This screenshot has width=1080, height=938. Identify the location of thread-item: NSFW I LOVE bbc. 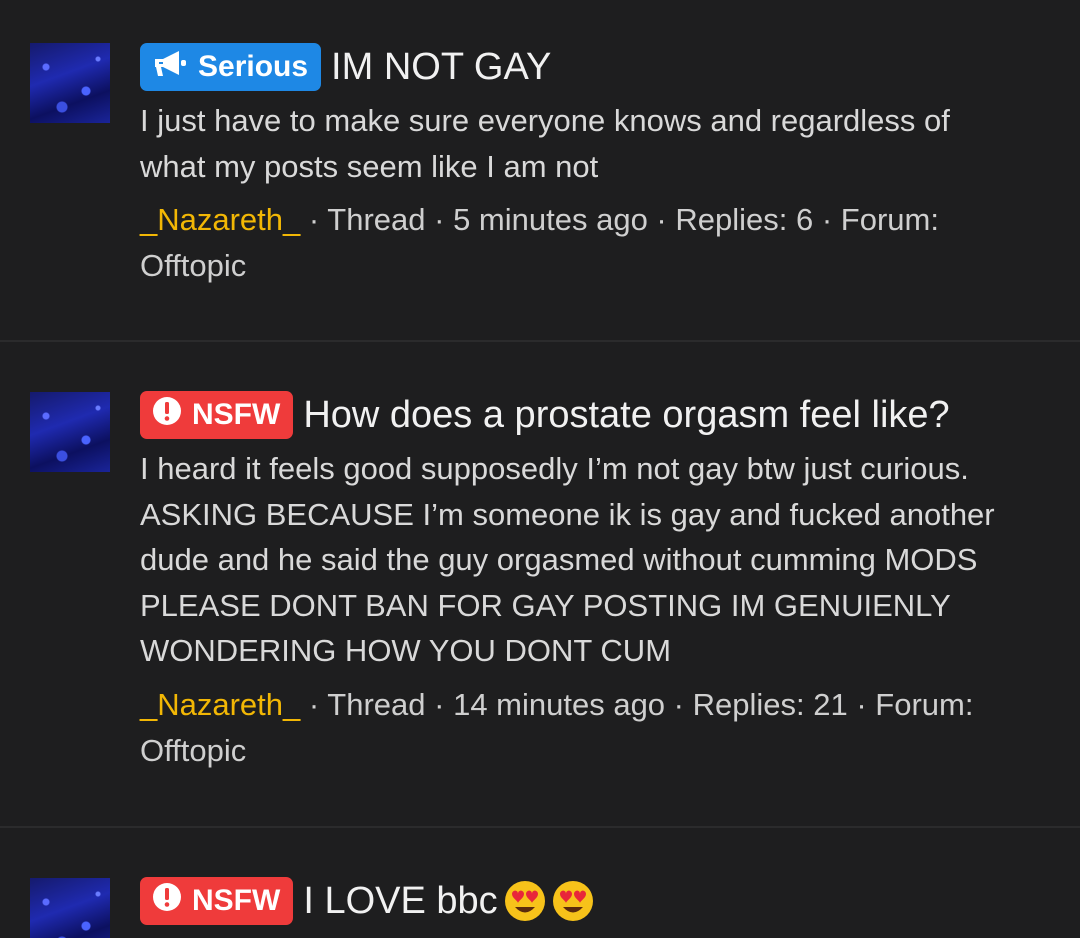
(540, 883).